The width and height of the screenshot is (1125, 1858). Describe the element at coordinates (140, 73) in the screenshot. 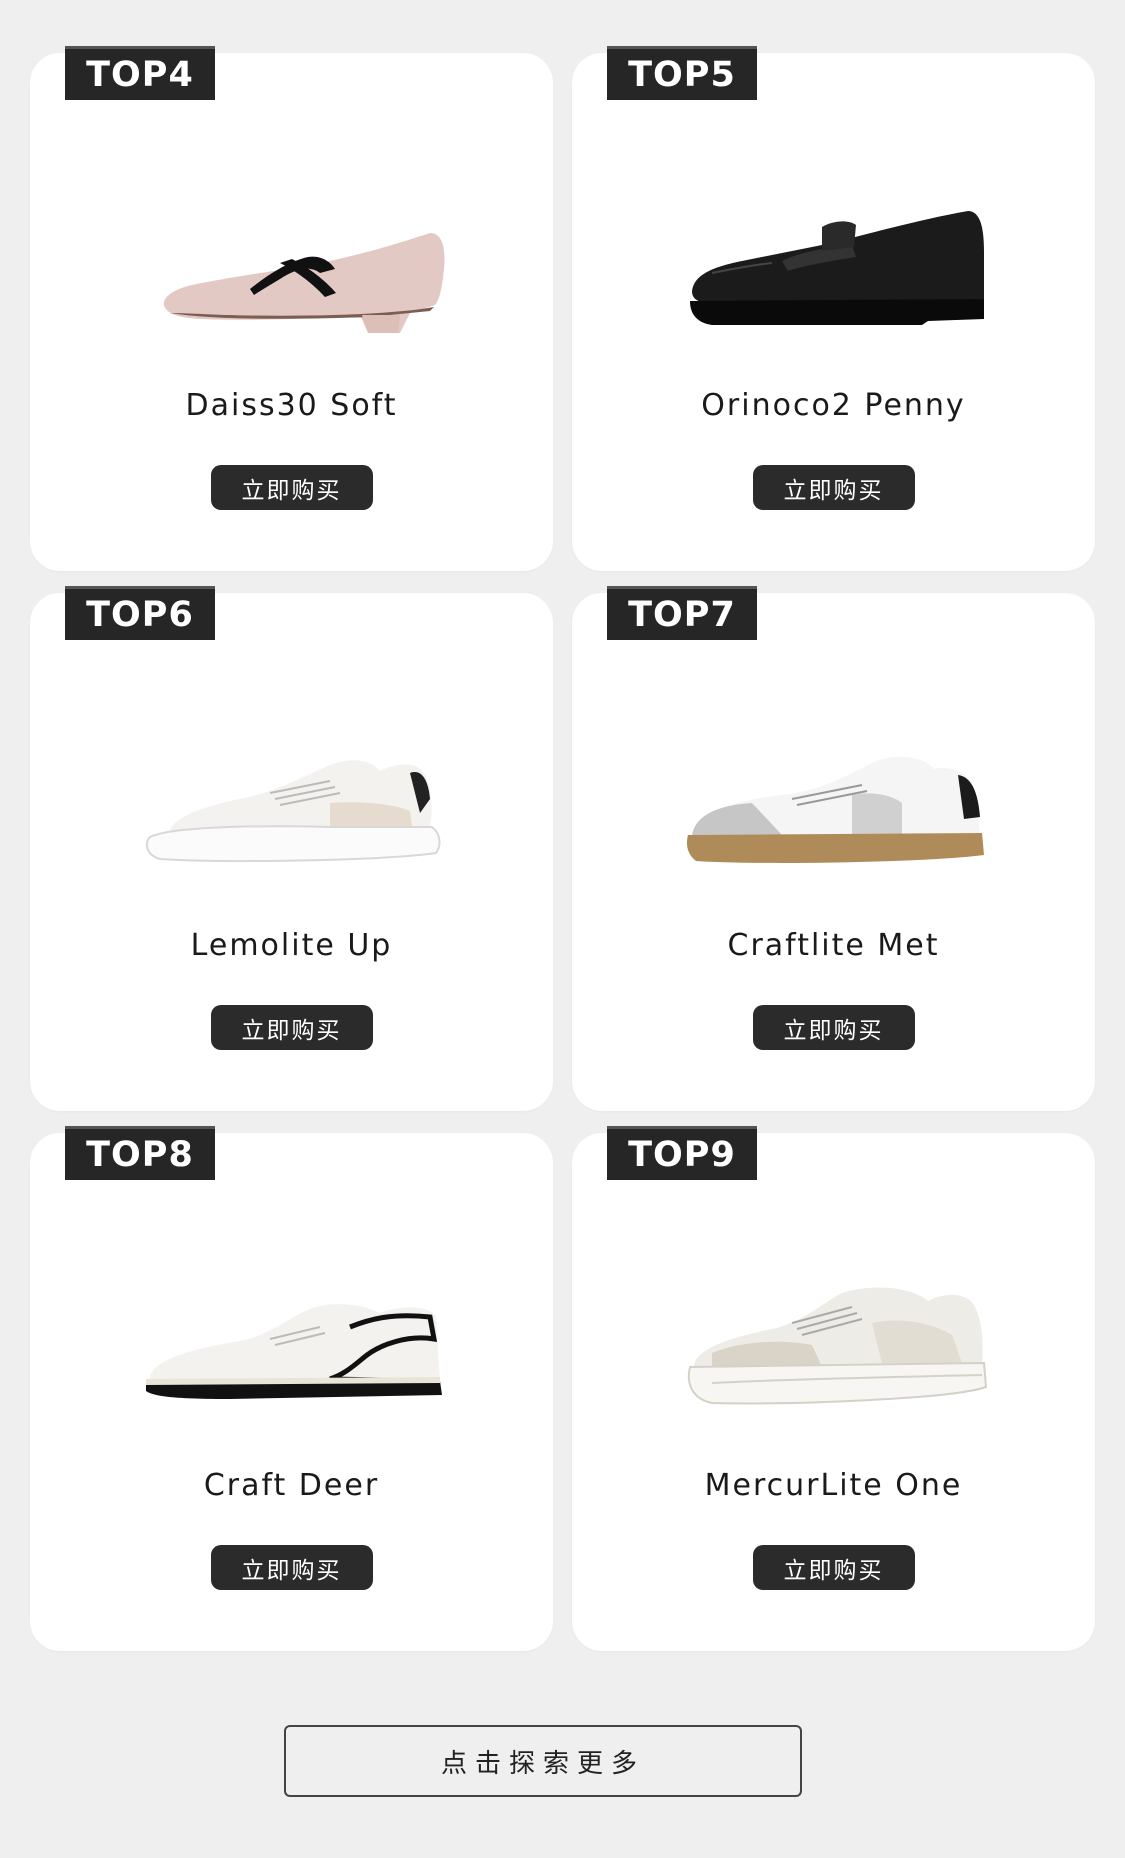

I see `rank-badge: TOP4` at that location.